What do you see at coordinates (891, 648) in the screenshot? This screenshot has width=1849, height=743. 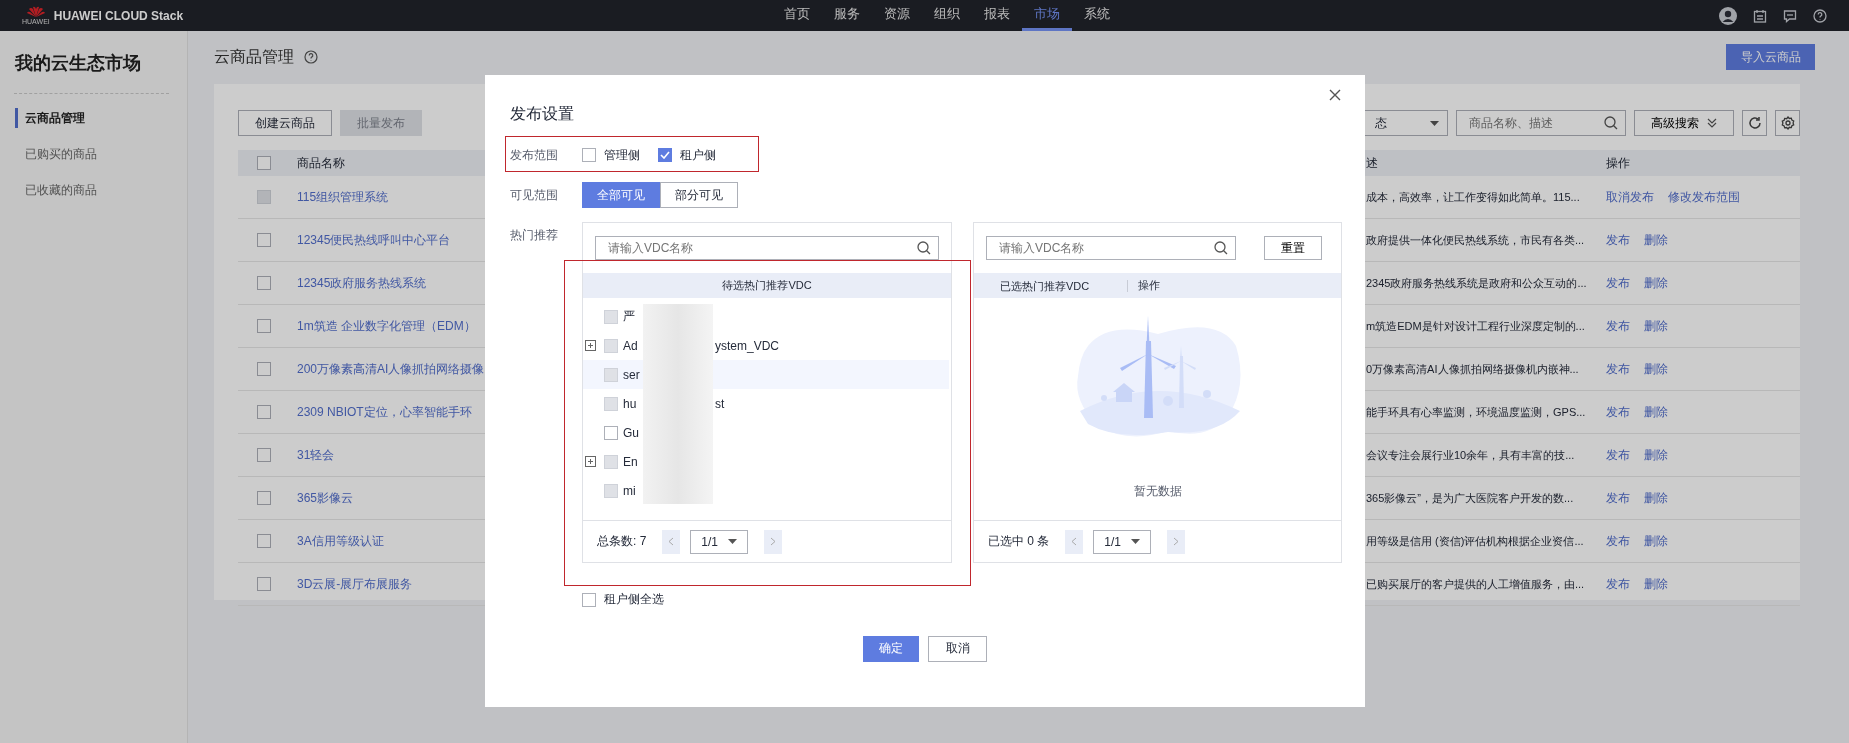 I see `confirm-button: 确定` at bounding box center [891, 648].